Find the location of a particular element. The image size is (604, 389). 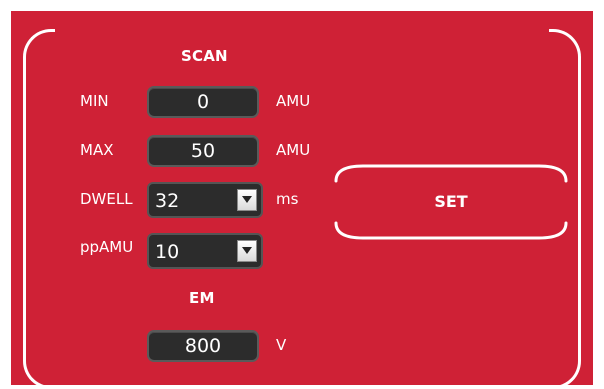

max-label: MAX is located at coordinates (97, 150).